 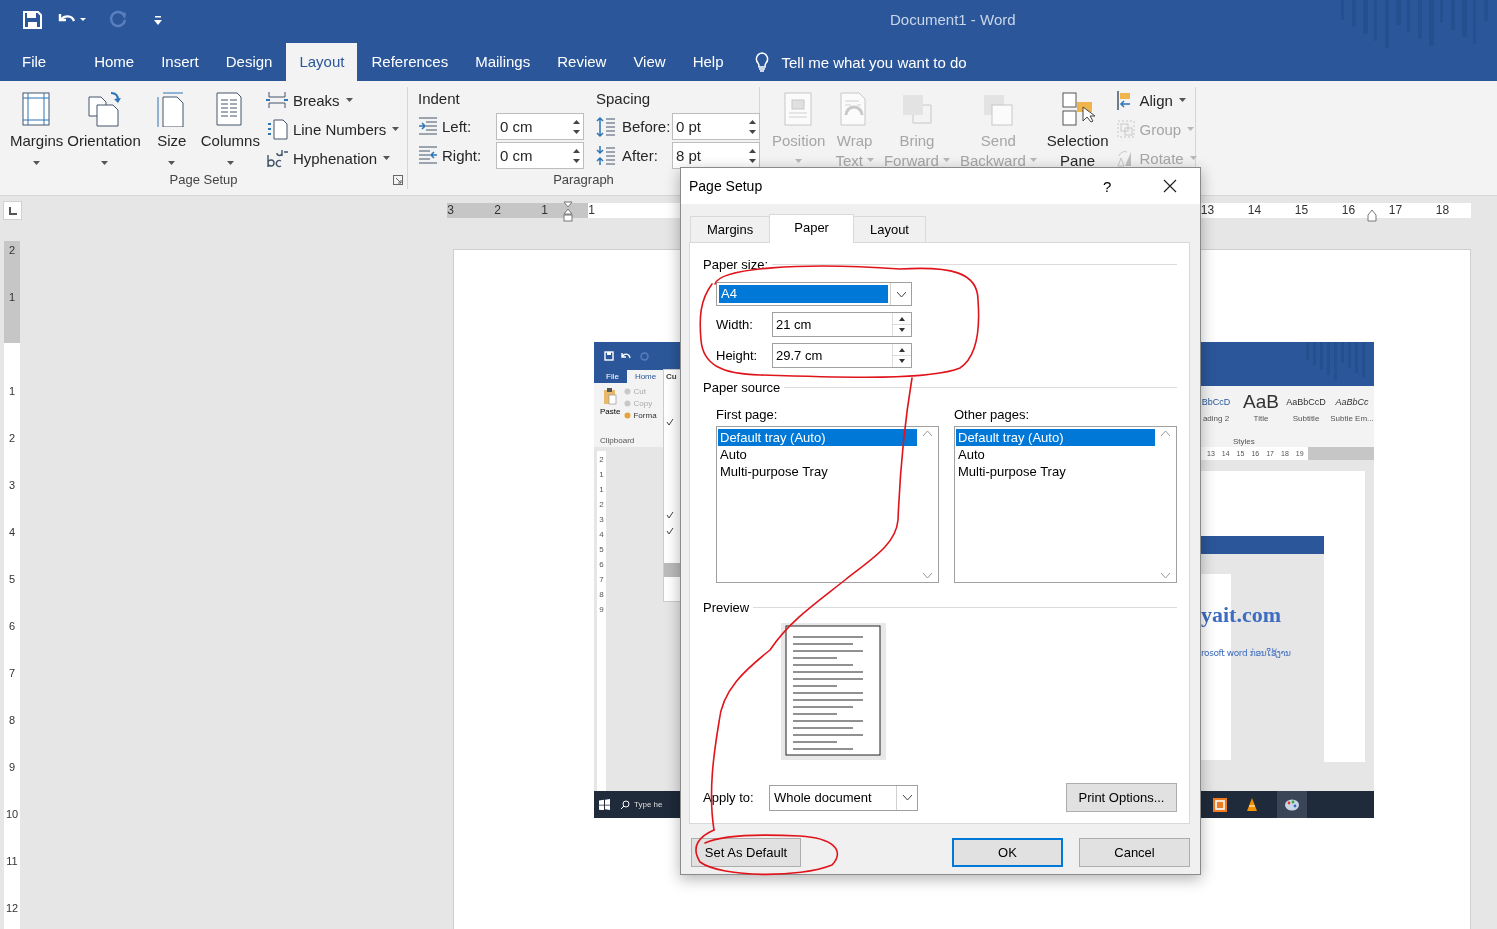 What do you see at coordinates (1246, 653) in the screenshot?
I see `document-subheading: rosoft word ກ່ອນໃຊ້ງານ` at bounding box center [1246, 653].